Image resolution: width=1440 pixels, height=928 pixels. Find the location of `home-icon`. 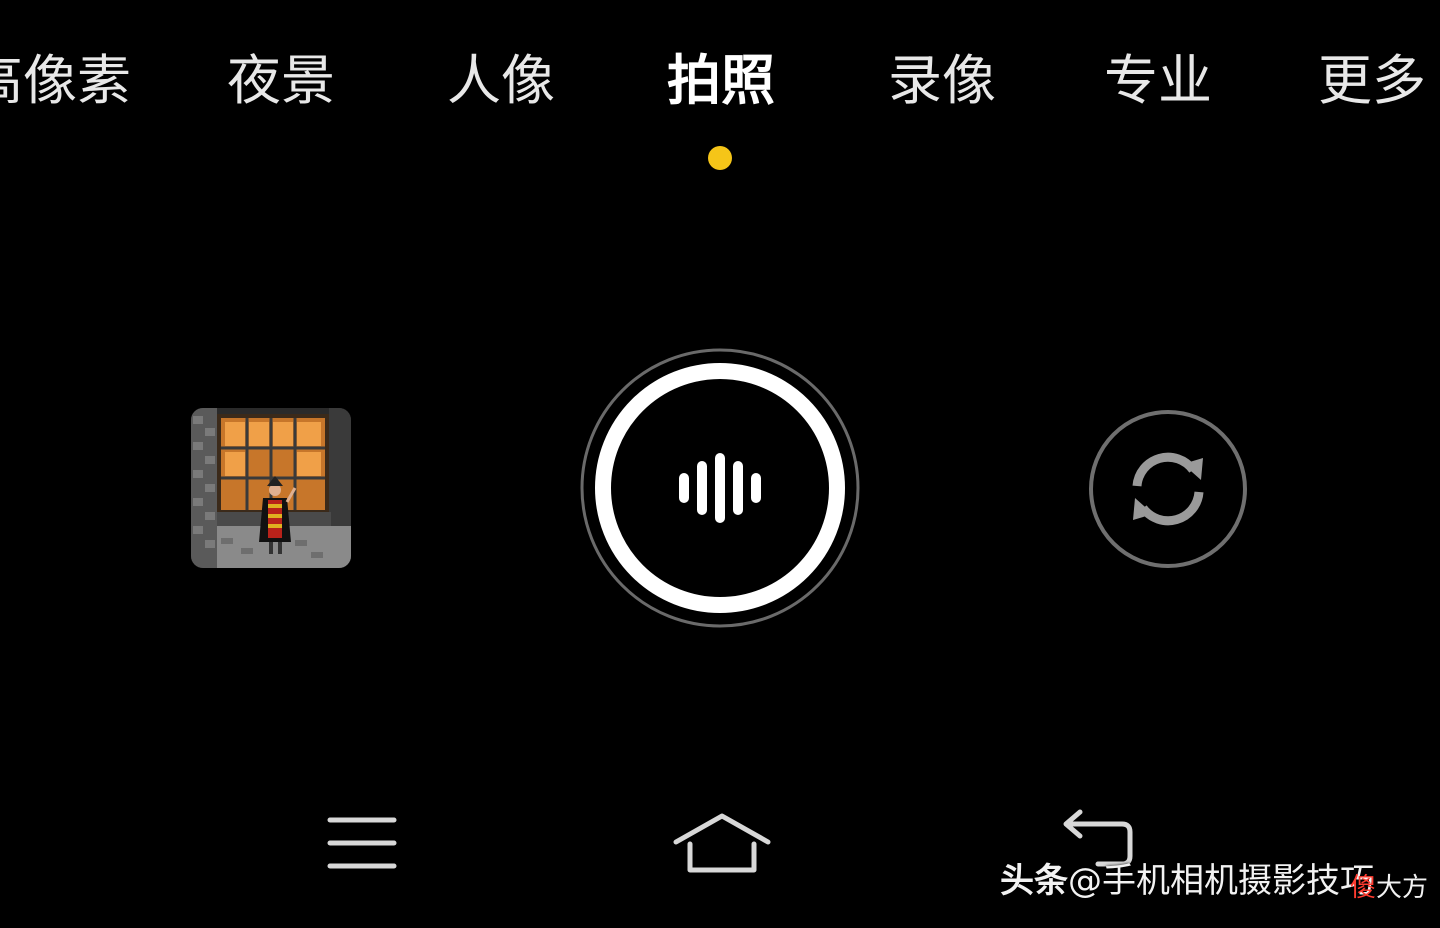

home-icon is located at coordinates (722, 843).